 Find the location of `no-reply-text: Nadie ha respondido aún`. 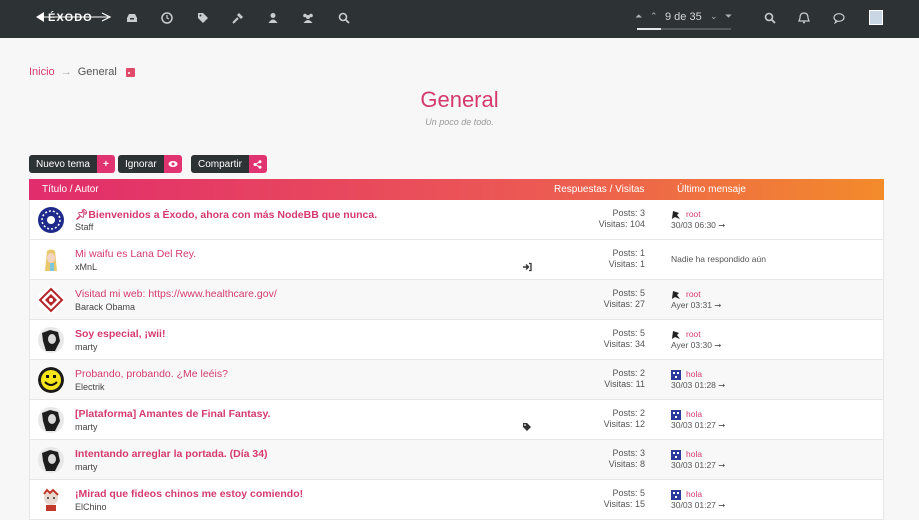

no-reply-text: Nadie ha respondido aún is located at coordinates (718, 259).